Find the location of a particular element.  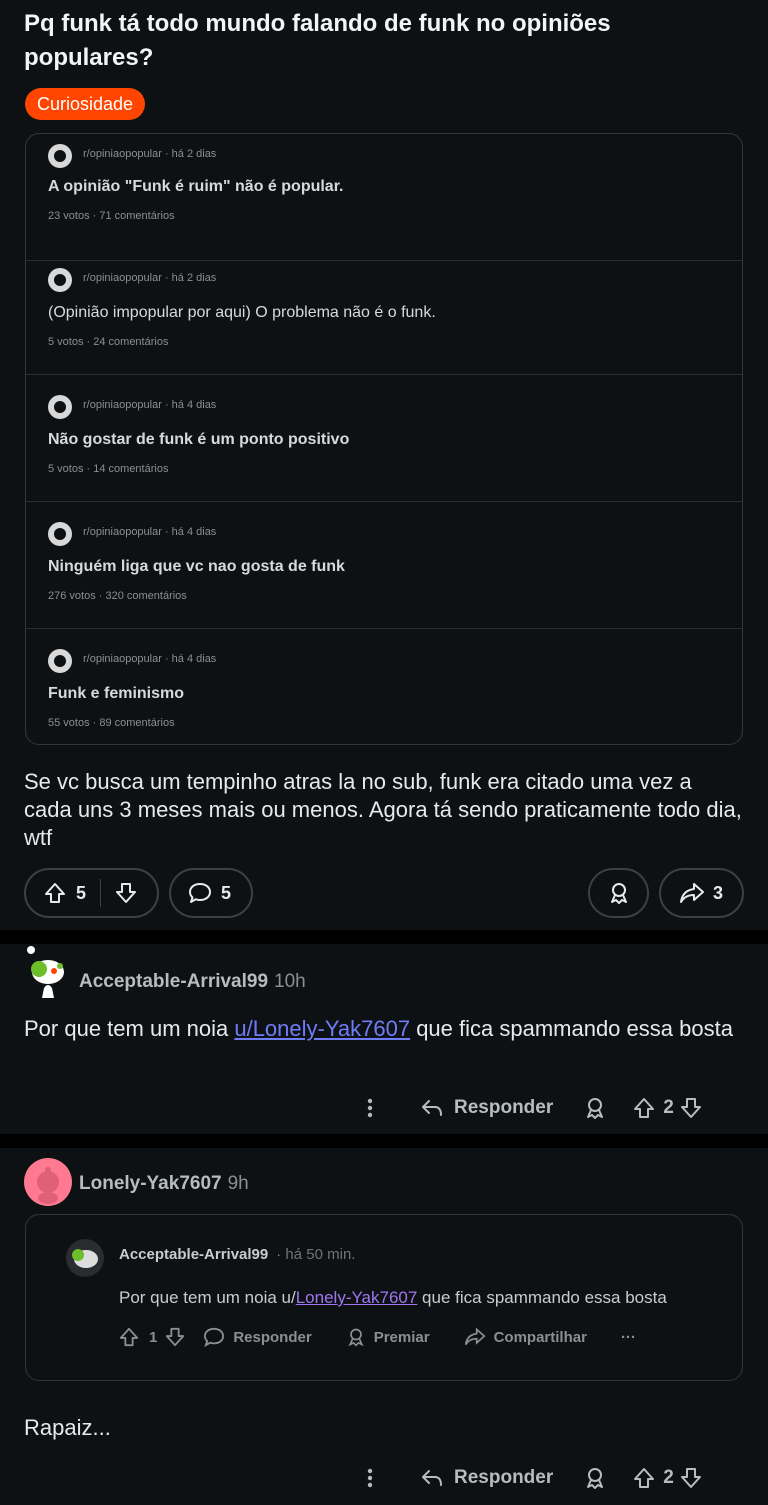

embed-title: A opinião "Funk é ruim" não é popular. is located at coordinates (196, 186).